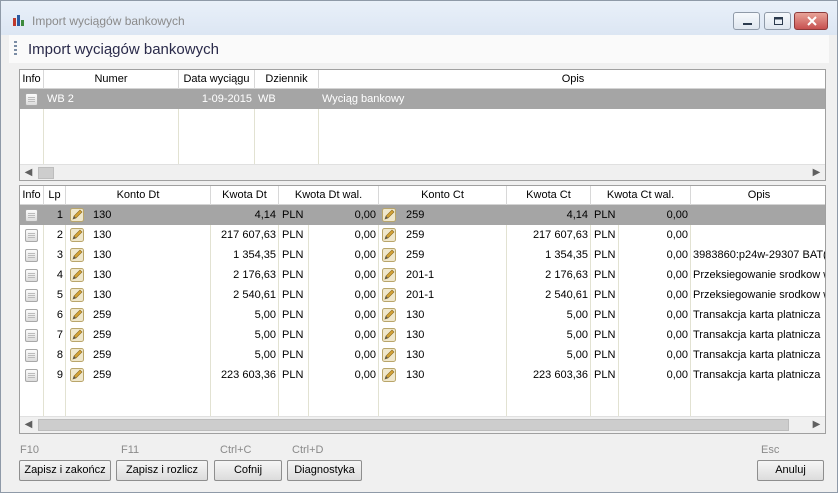 The height and width of the screenshot is (493, 838). What do you see at coordinates (422, 99) in the screenshot?
I see `statement-row: WB 2 1-09-2015 WB Wyciąg bankowy` at bounding box center [422, 99].